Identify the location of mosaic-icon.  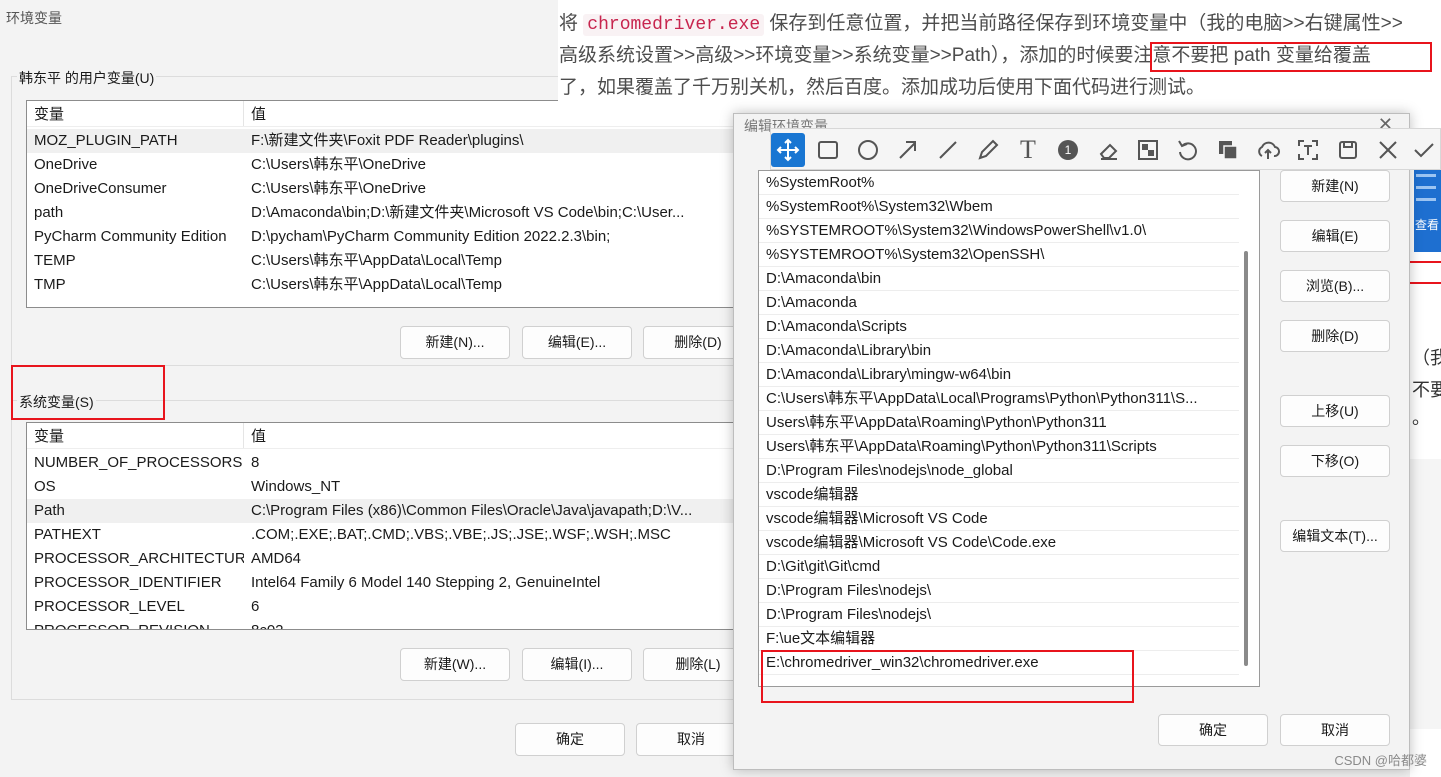
(1148, 150).